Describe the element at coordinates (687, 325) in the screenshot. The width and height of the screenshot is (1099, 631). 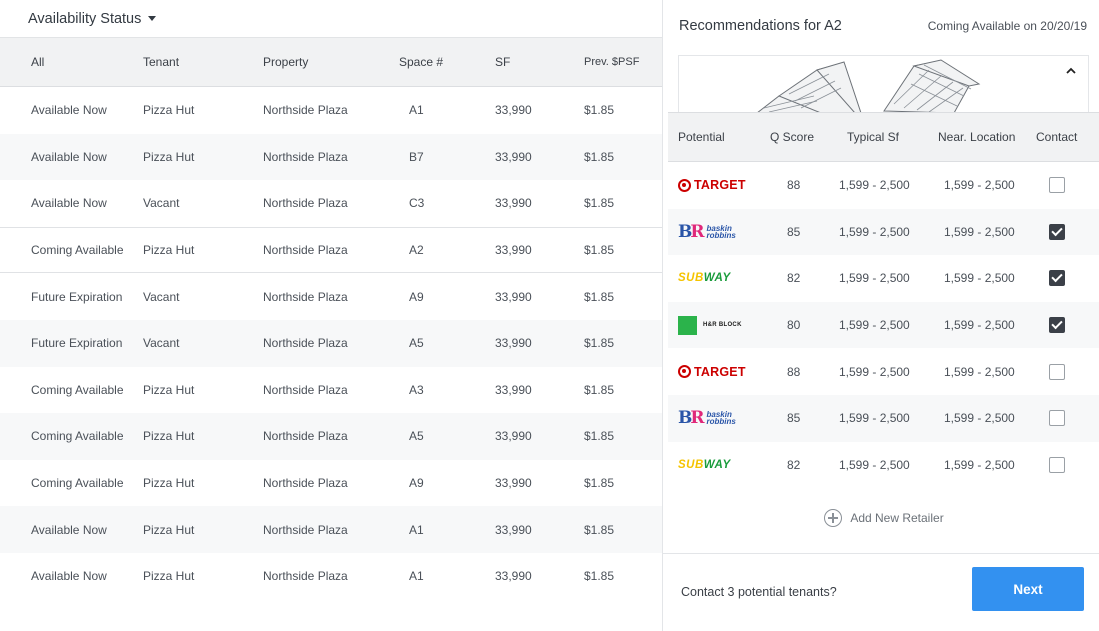
I see `hr-block-square-icon` at that location.